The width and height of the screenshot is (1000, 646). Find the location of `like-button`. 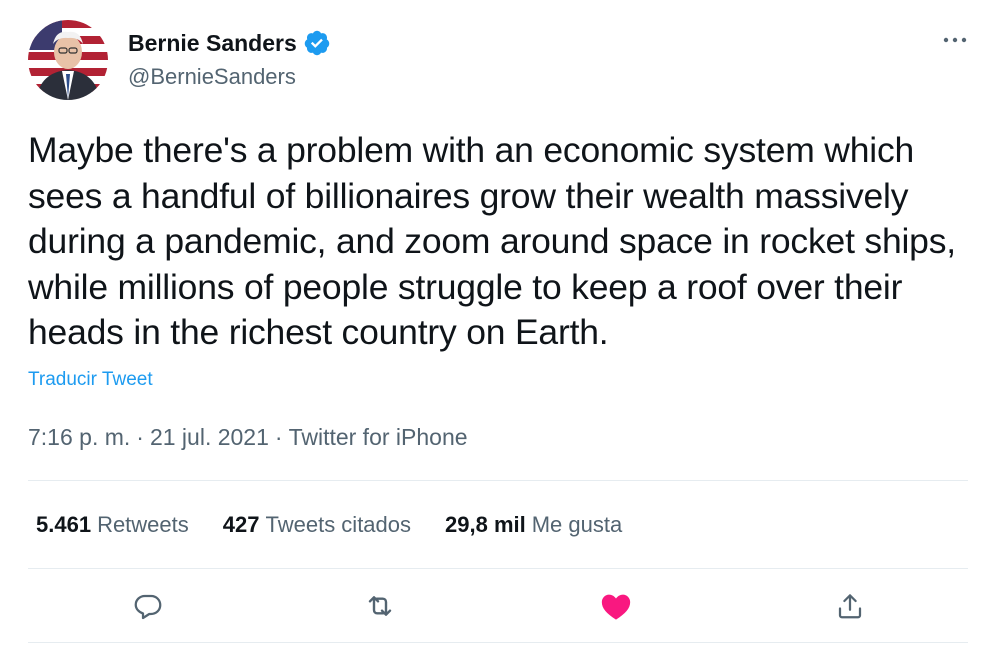

like-button is located at coordinates (616, 606).